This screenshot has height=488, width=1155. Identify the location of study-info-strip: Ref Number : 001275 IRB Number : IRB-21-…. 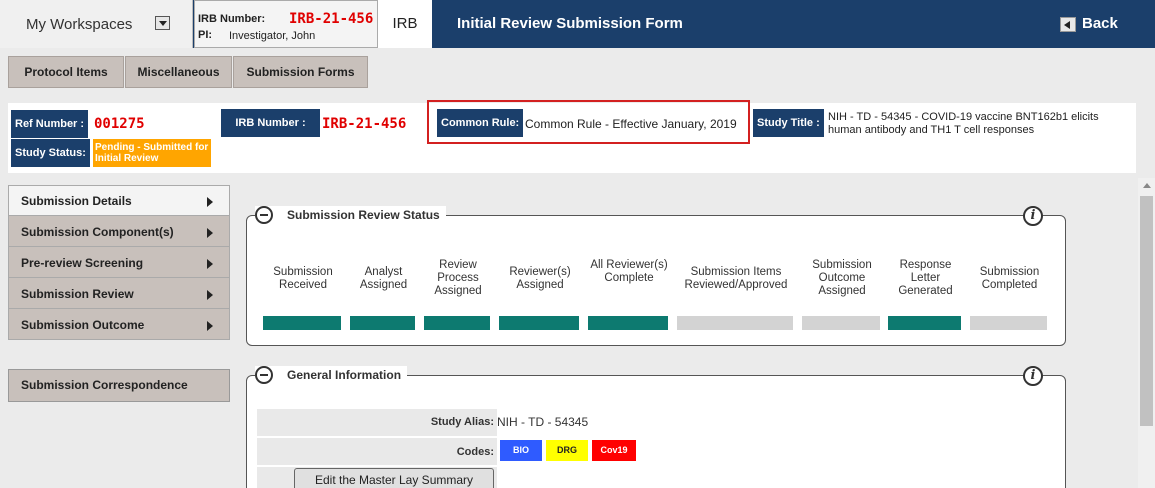
(572, 136).